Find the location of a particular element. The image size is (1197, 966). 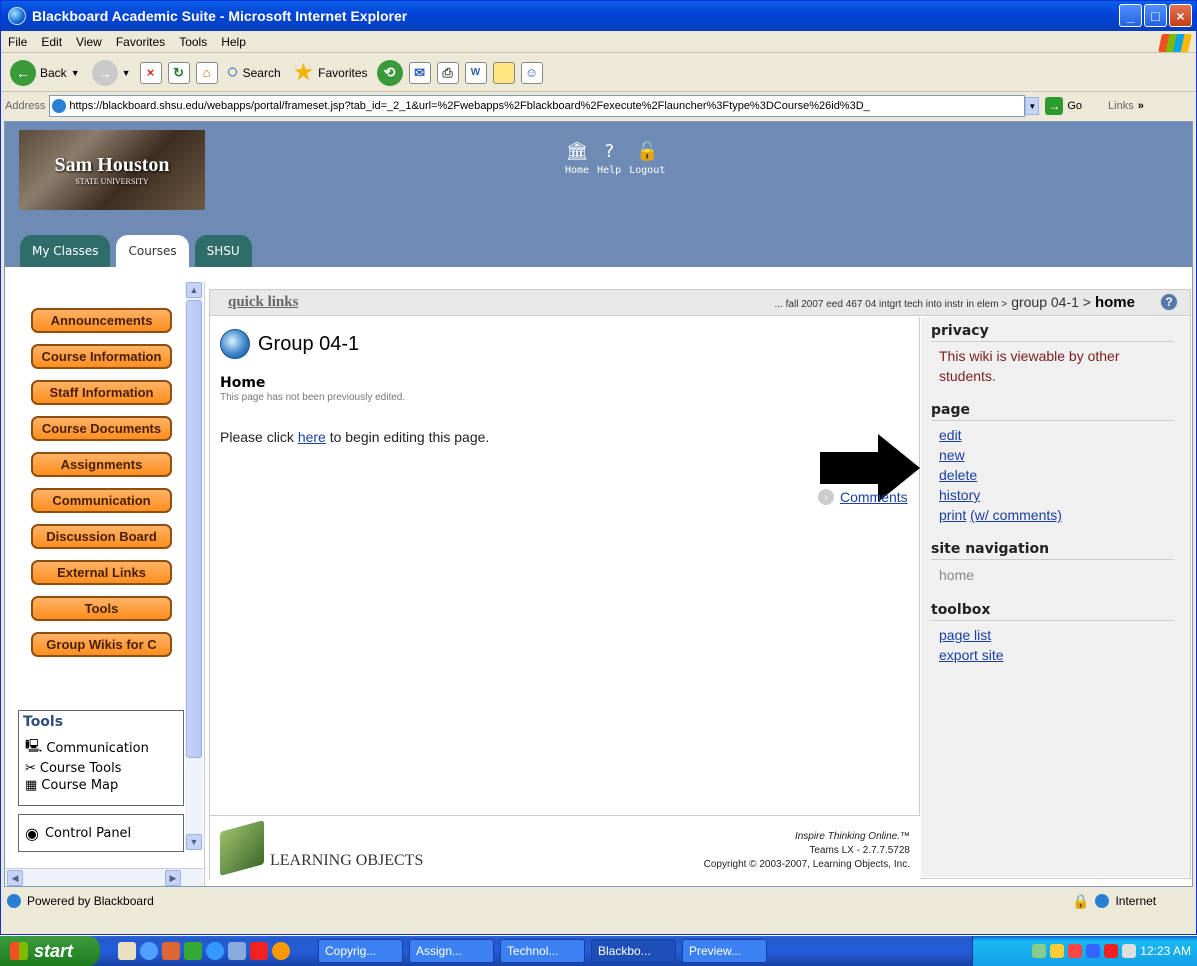

here-link: here is located at coordinates (312, 437).